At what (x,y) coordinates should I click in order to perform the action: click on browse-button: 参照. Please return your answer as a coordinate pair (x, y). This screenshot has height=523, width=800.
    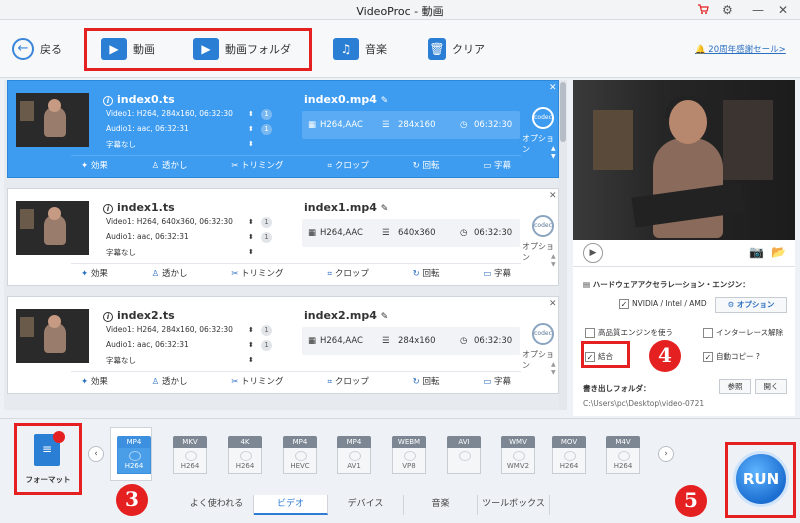
    Looking at the image, I should click on (735, 386).